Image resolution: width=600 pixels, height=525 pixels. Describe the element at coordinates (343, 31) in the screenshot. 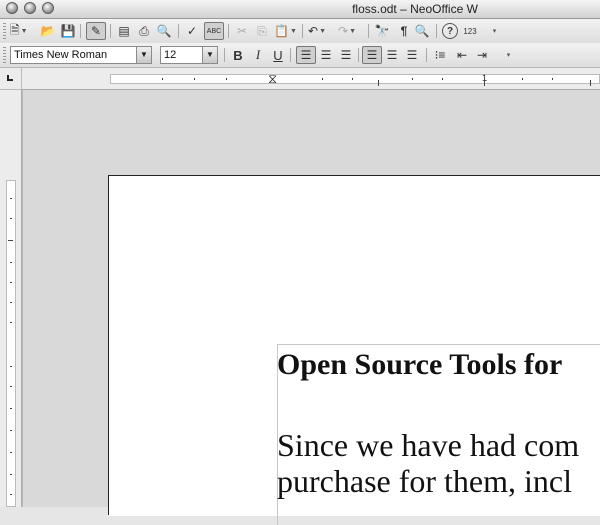

I see `redo-icon: ↷` at that location.